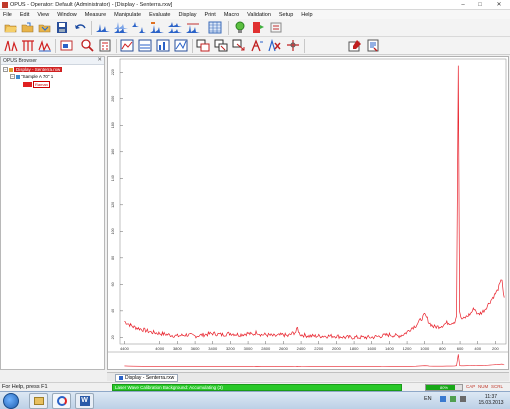 Image resolution: width=510 pixels, height=409 pixels. I want to click on peak-red-icon, so click(28, 45).